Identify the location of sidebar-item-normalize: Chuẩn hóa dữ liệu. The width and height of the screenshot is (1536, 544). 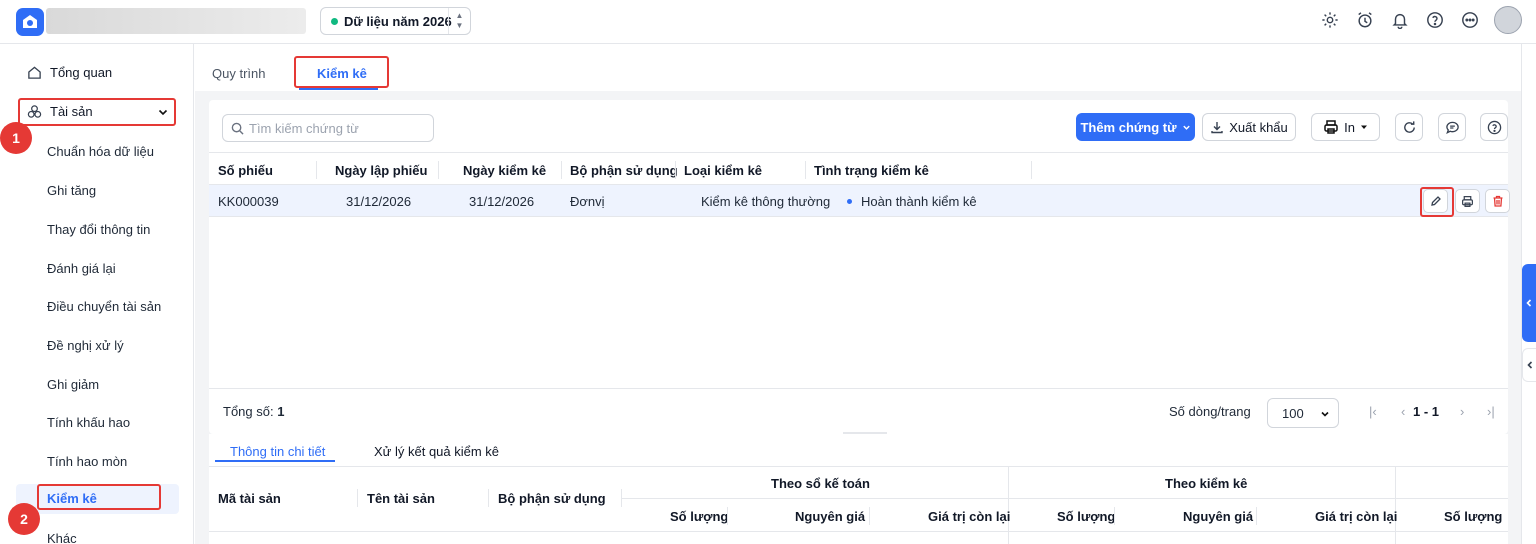
(100, 151).